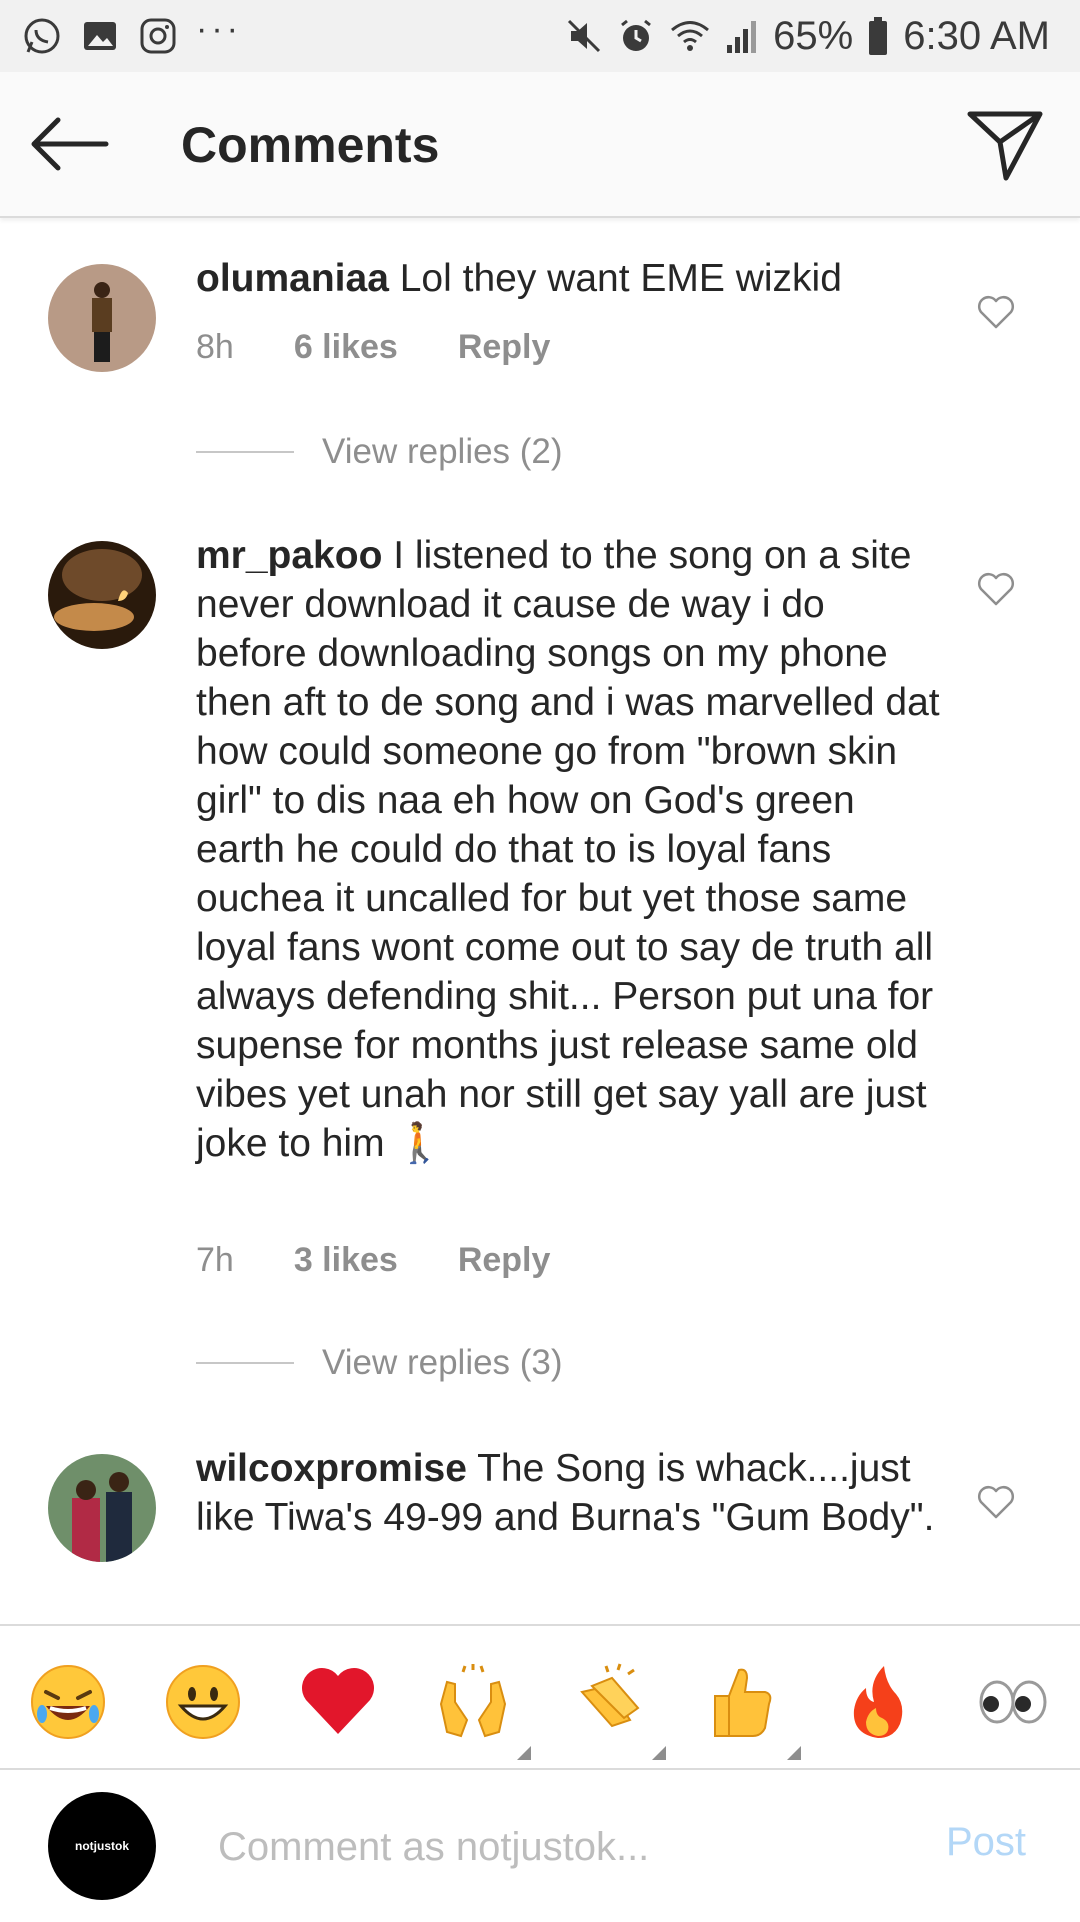 This screenshot has height=1922, width=1080. Describe the element at coordinates (690, 36) in the screenshot. I see `wifi-icon` at that location.